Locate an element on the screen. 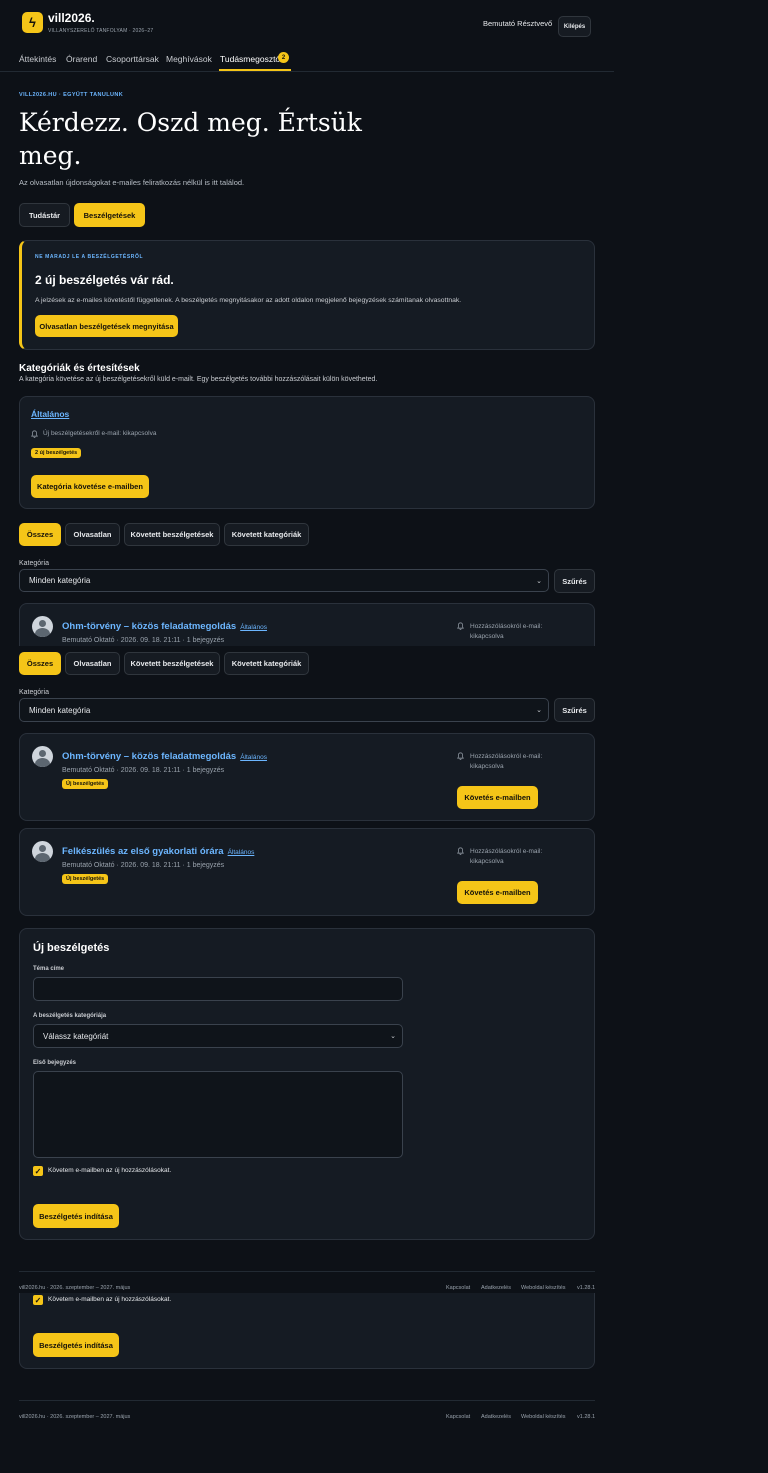 This screenshot has height=1473, width=768. topic-category-select: Válassz kategóriát ⌄ is located at coordinates (218, 1036).